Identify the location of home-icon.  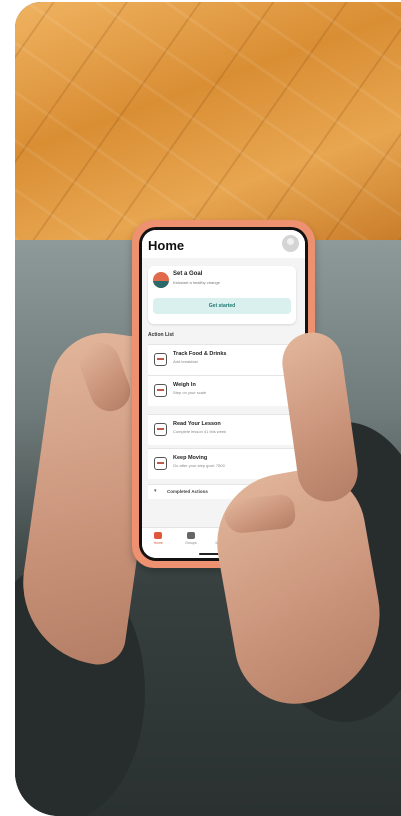
(158, 535).